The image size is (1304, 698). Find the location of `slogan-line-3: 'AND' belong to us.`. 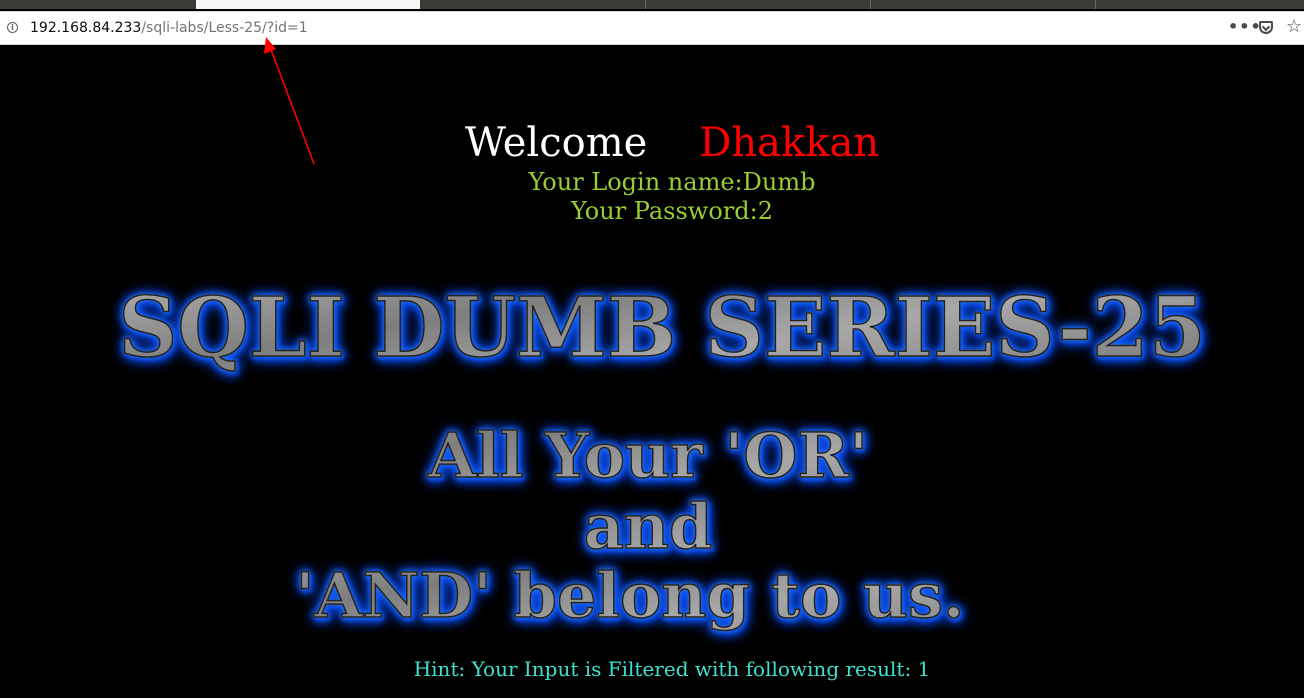

slogan-line-3: 'AND' belong to us. is located at coordinates (641, 595).